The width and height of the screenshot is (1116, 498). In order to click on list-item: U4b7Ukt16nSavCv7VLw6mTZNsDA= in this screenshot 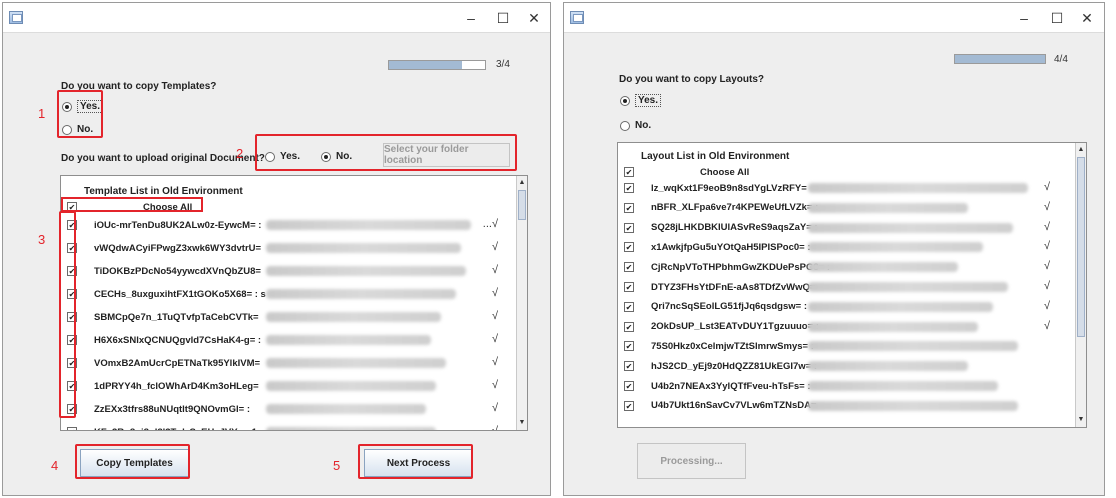, I will do `click(846, 406)`.